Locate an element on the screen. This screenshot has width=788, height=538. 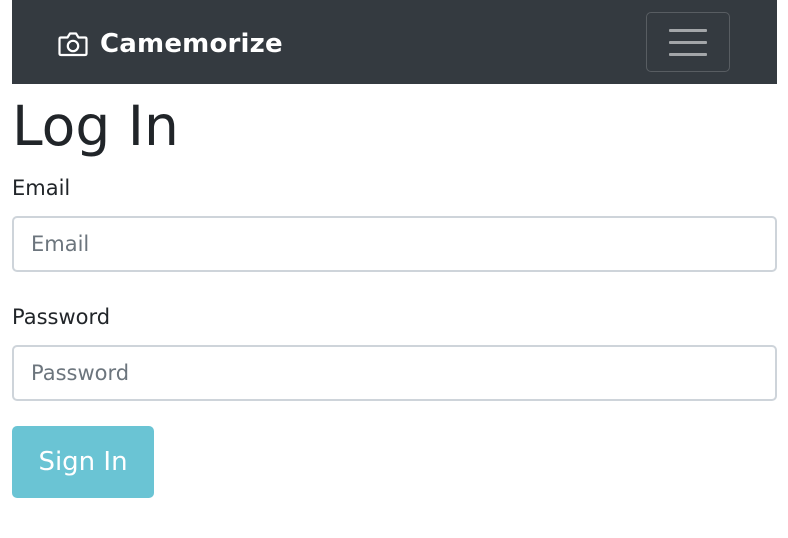
email-label: Email is located at coordinates (41, 188).